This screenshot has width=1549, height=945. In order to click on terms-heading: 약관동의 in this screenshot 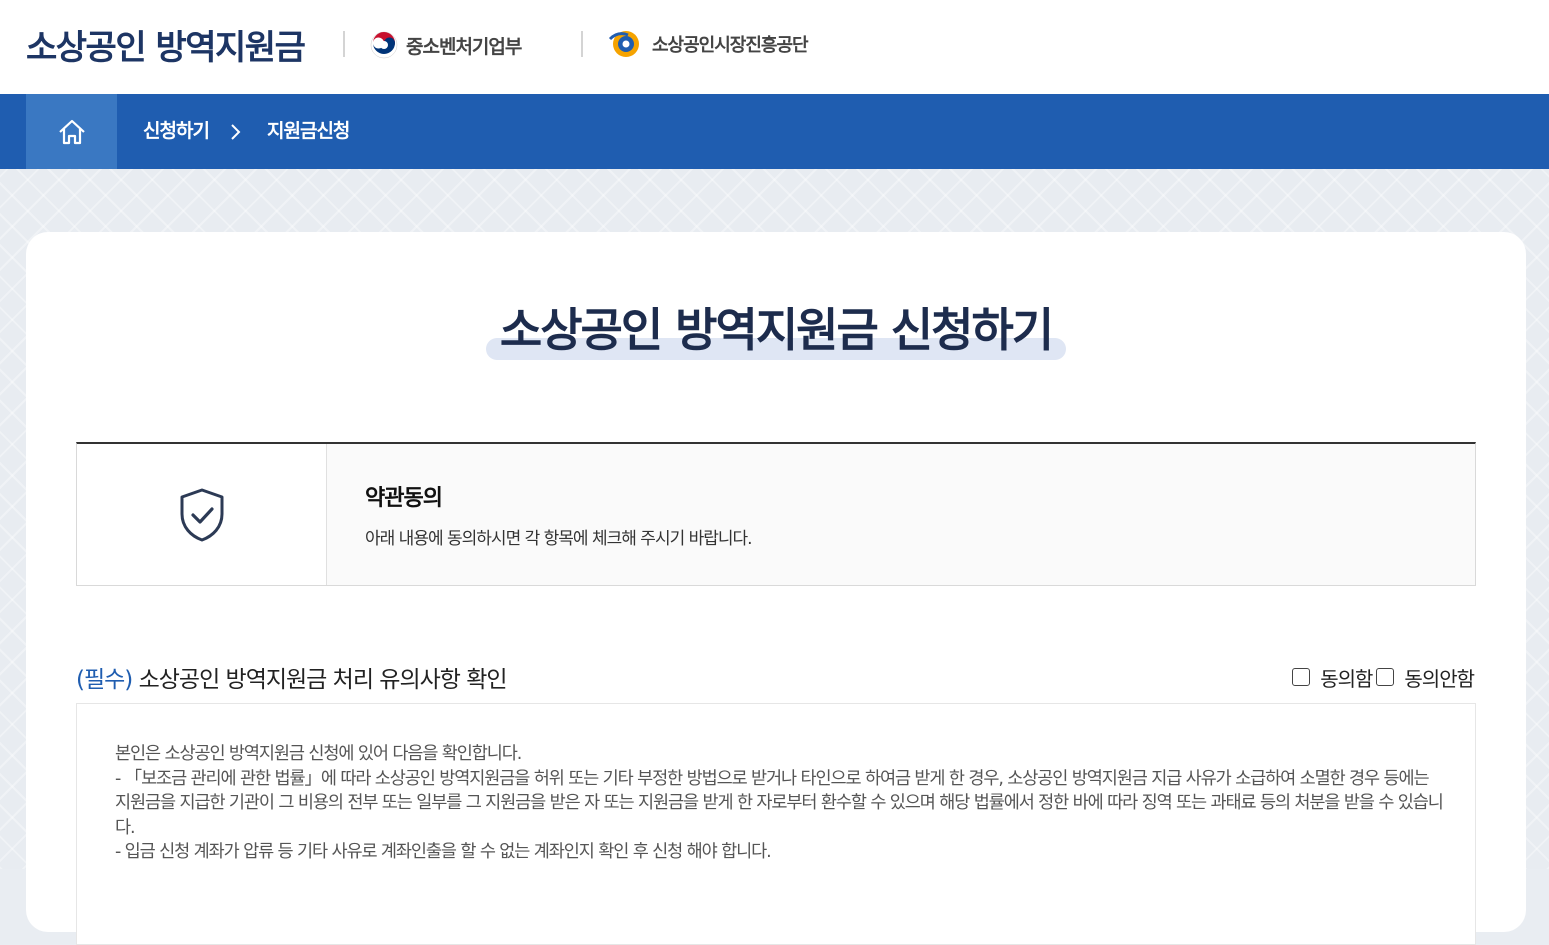, I will do `click(404, 498)`.